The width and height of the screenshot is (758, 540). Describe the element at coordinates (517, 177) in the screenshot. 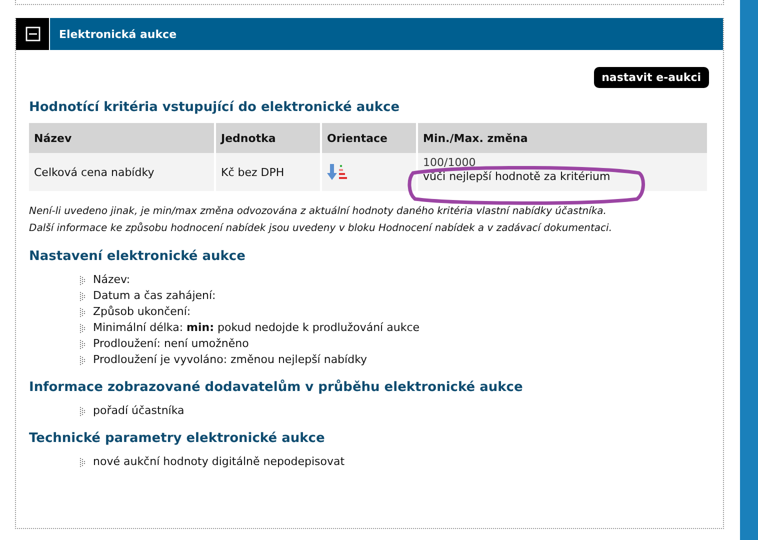

I see `change-basis: vůči nejlepší hodnotě za kritérium` at that location.